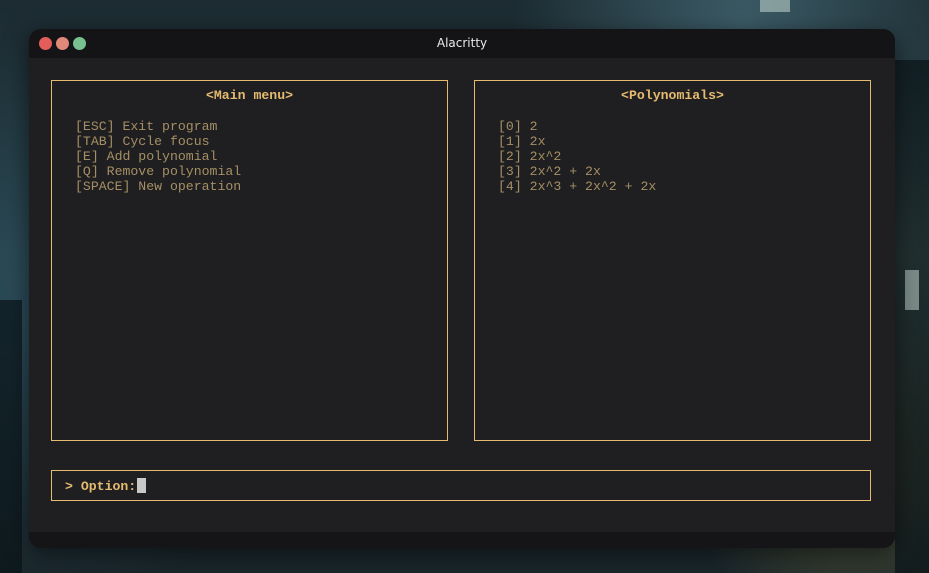 Image resolution: width=929 pixels, height=573 pixels. I want to click on option-prompt-label: > Option:, so click(101, 486).